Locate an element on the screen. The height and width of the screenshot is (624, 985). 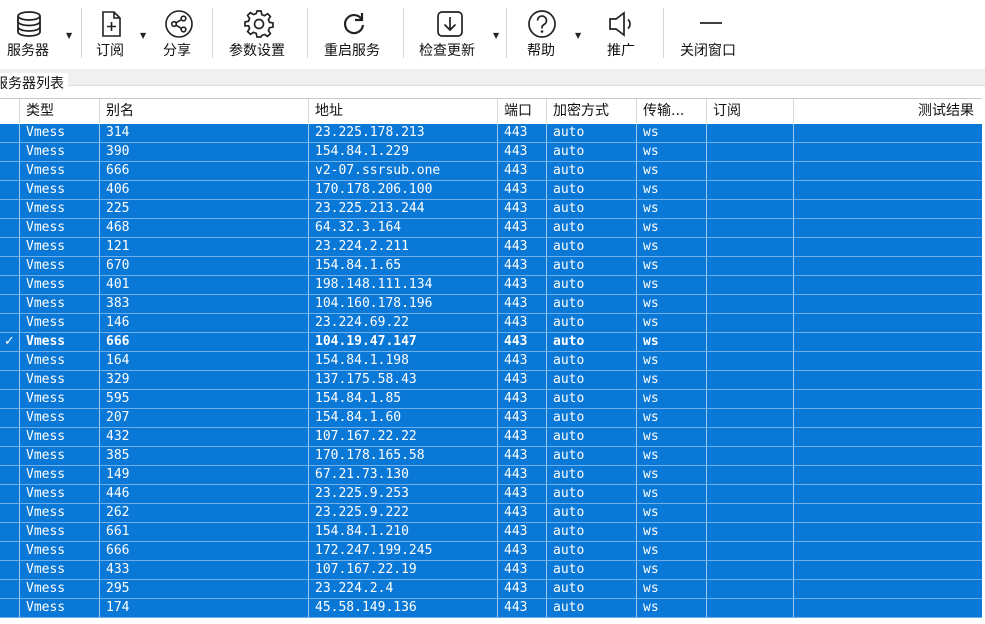
column-header-port: 端口 is located at coordinates (522, 111).